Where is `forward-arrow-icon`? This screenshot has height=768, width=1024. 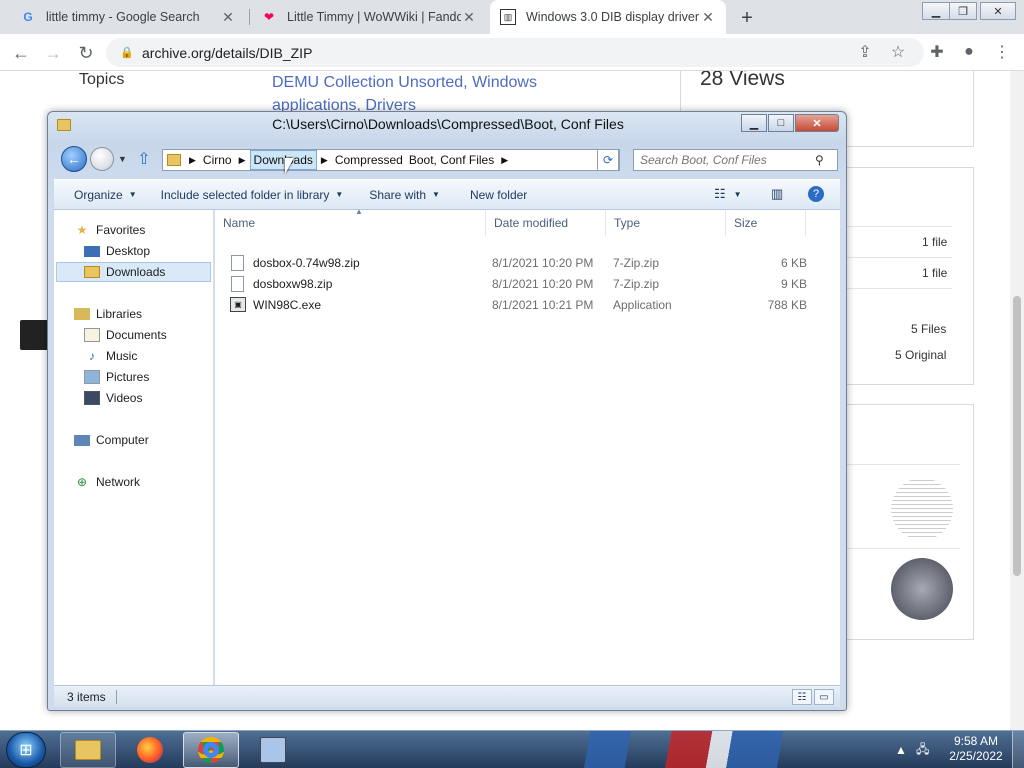
forward-arrow-icon is located at coordinates (102, 159).